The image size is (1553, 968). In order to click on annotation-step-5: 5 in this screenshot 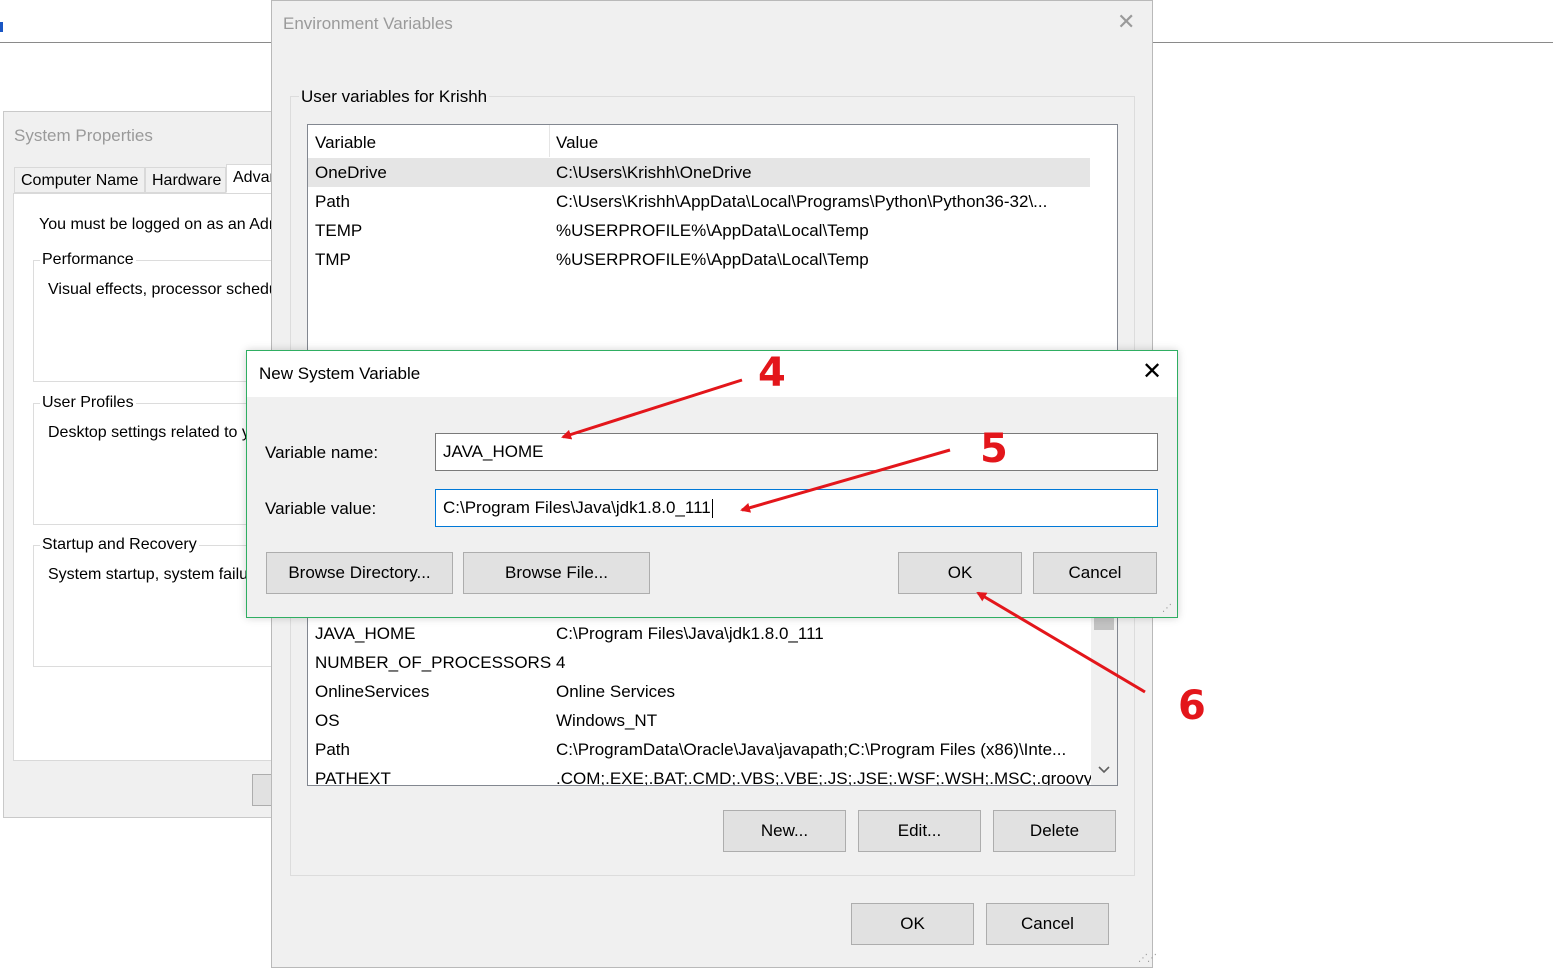, I will do `click(994, 449)`.